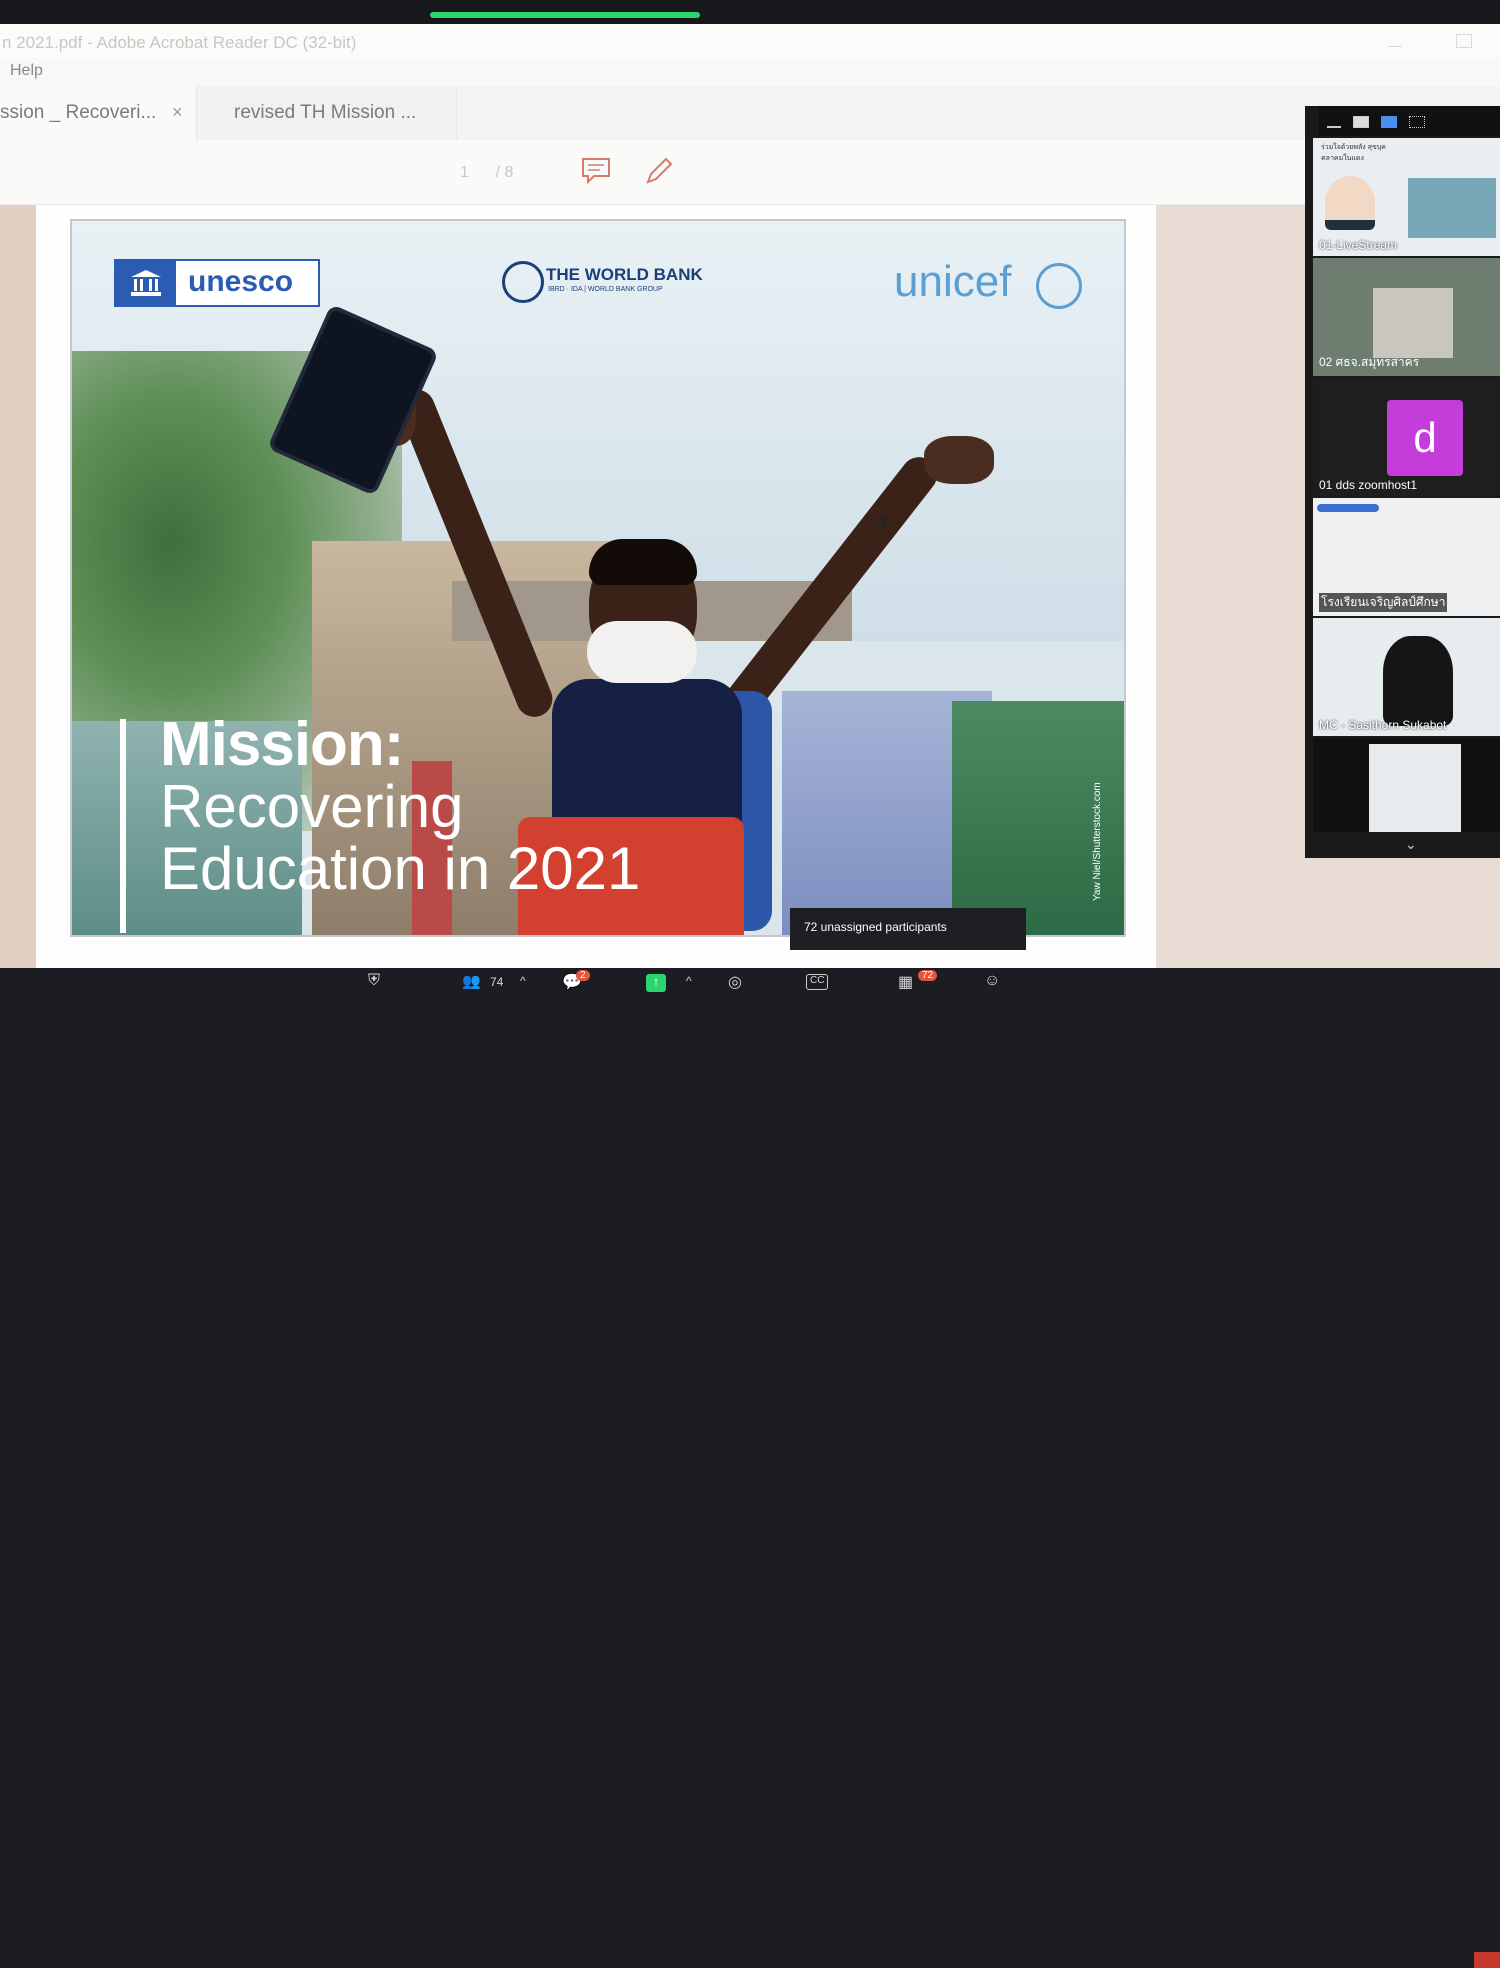 The image size is (1500, 1968). Describe the element at coordinates (1361, 122) in the screenshot. I see `single-view-icon` at that location.